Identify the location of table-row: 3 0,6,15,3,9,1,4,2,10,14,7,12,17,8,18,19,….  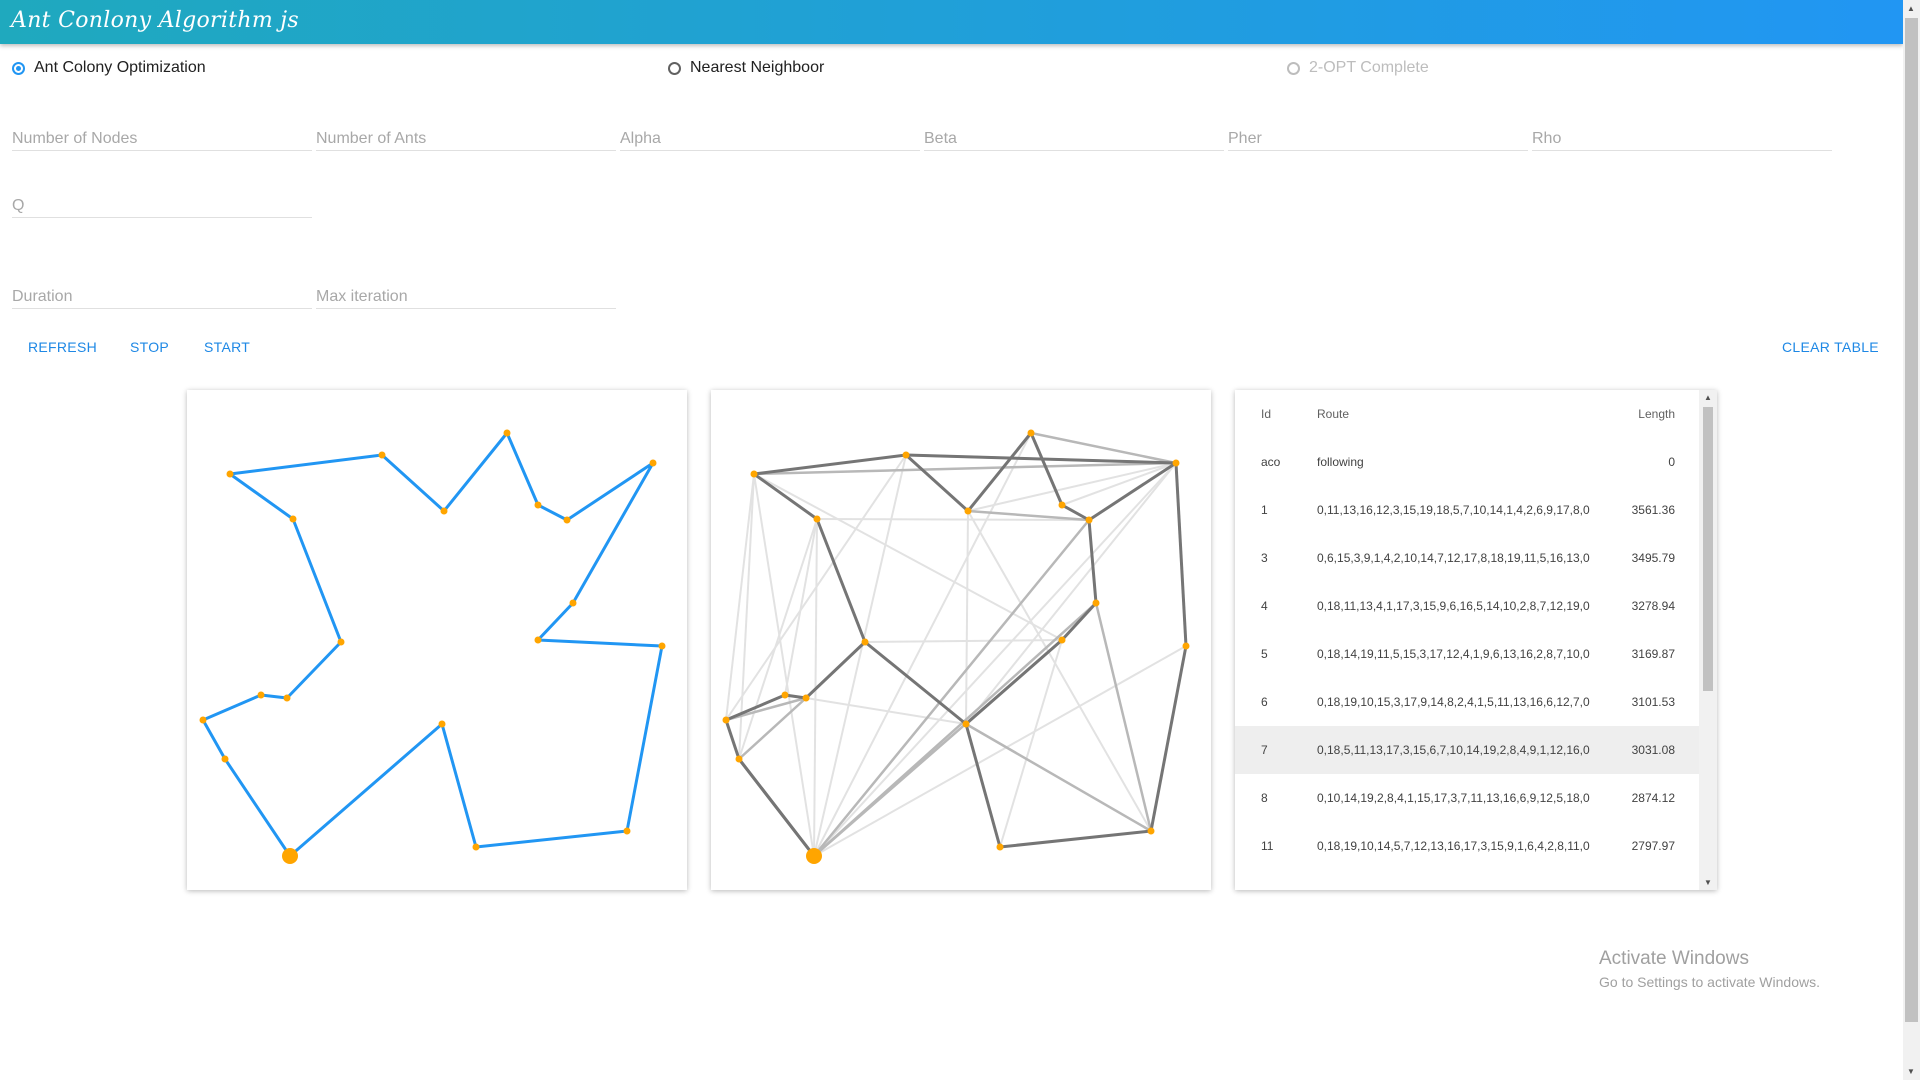
(1467, 558).